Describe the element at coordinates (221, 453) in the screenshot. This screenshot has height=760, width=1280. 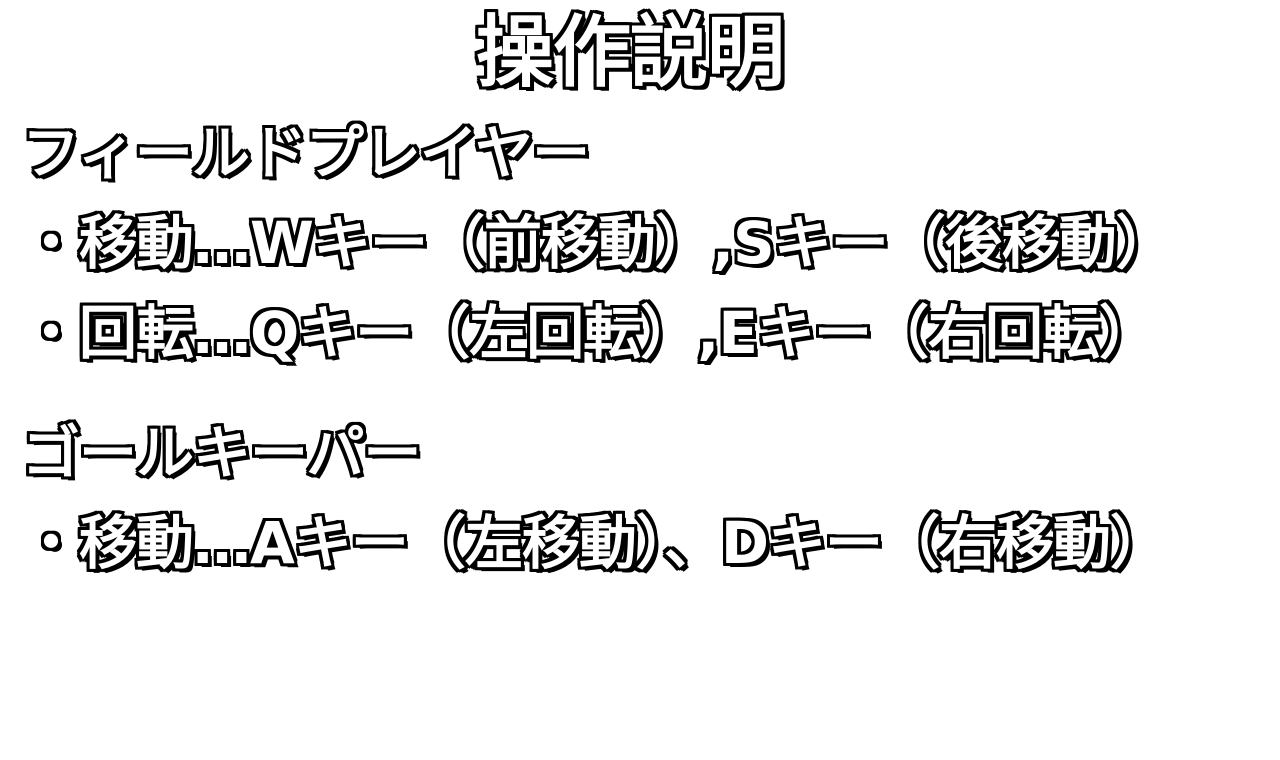
I see `goalkeeper-heading: ゴールキーパー` at that location.